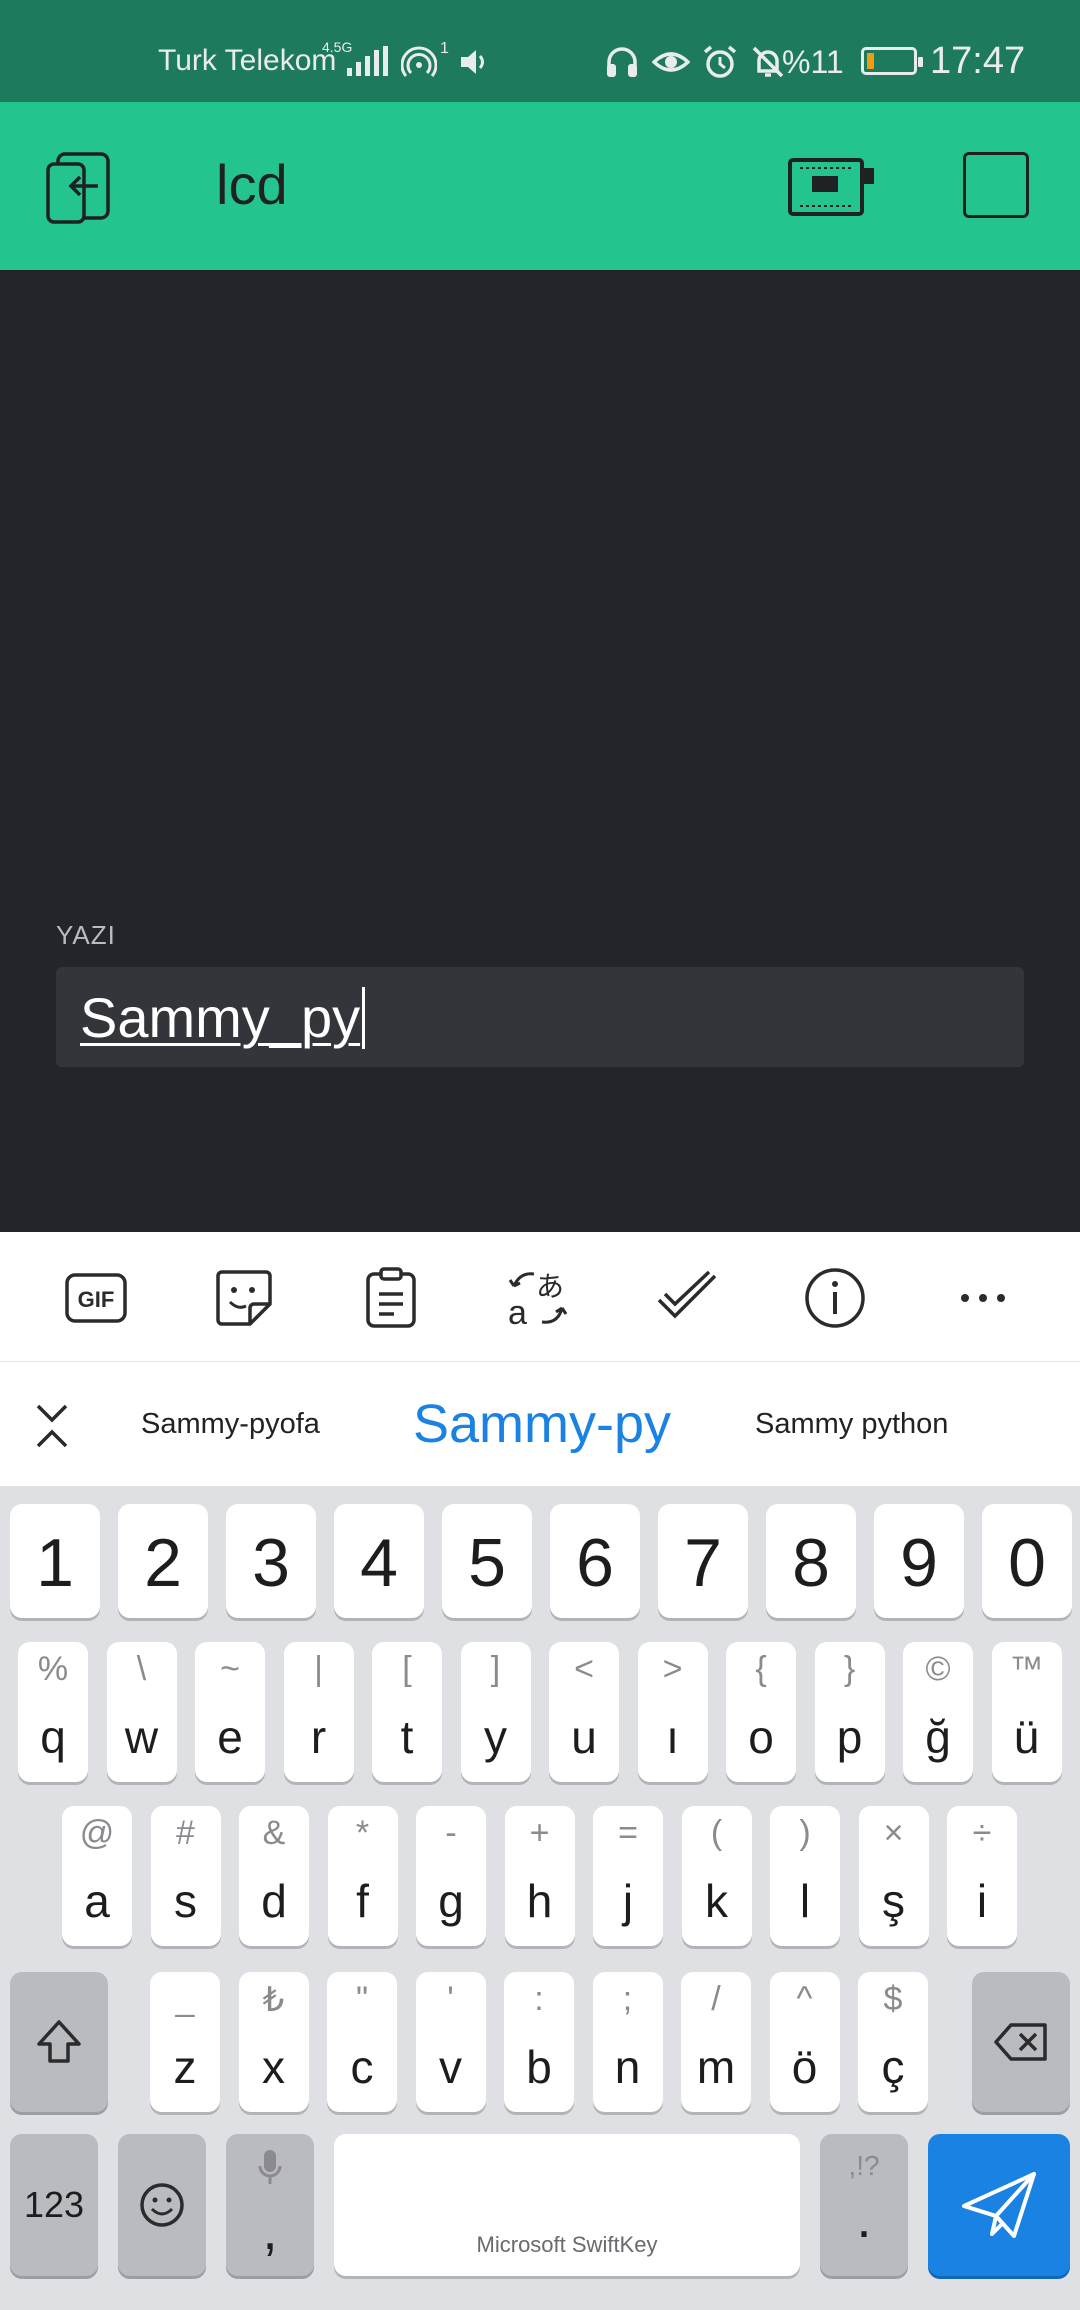  I want to click on comma-label: ,, so click(270, 2231).